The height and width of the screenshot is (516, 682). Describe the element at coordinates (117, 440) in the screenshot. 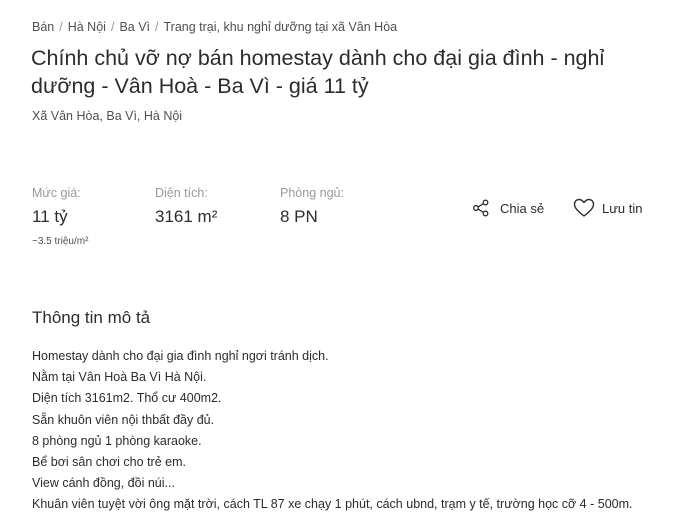

I see `description-line: 8 phòng ngủ 1 phòng karaoke.` at that location.